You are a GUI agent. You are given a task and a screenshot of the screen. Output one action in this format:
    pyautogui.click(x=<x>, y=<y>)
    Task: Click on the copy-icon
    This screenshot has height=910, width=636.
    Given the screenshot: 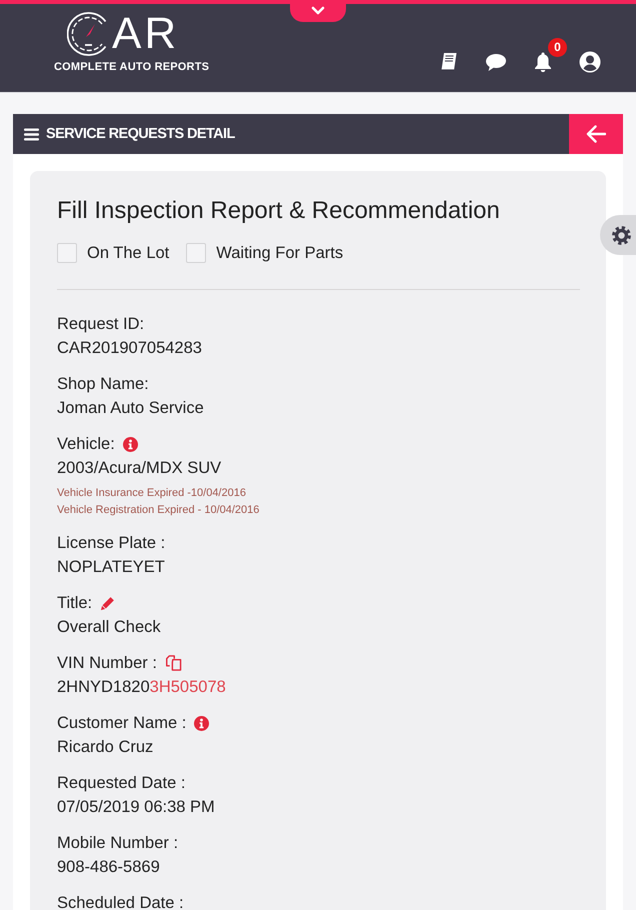 What is the action you would take?
    pyautogui.click(x=173, y=663)
    